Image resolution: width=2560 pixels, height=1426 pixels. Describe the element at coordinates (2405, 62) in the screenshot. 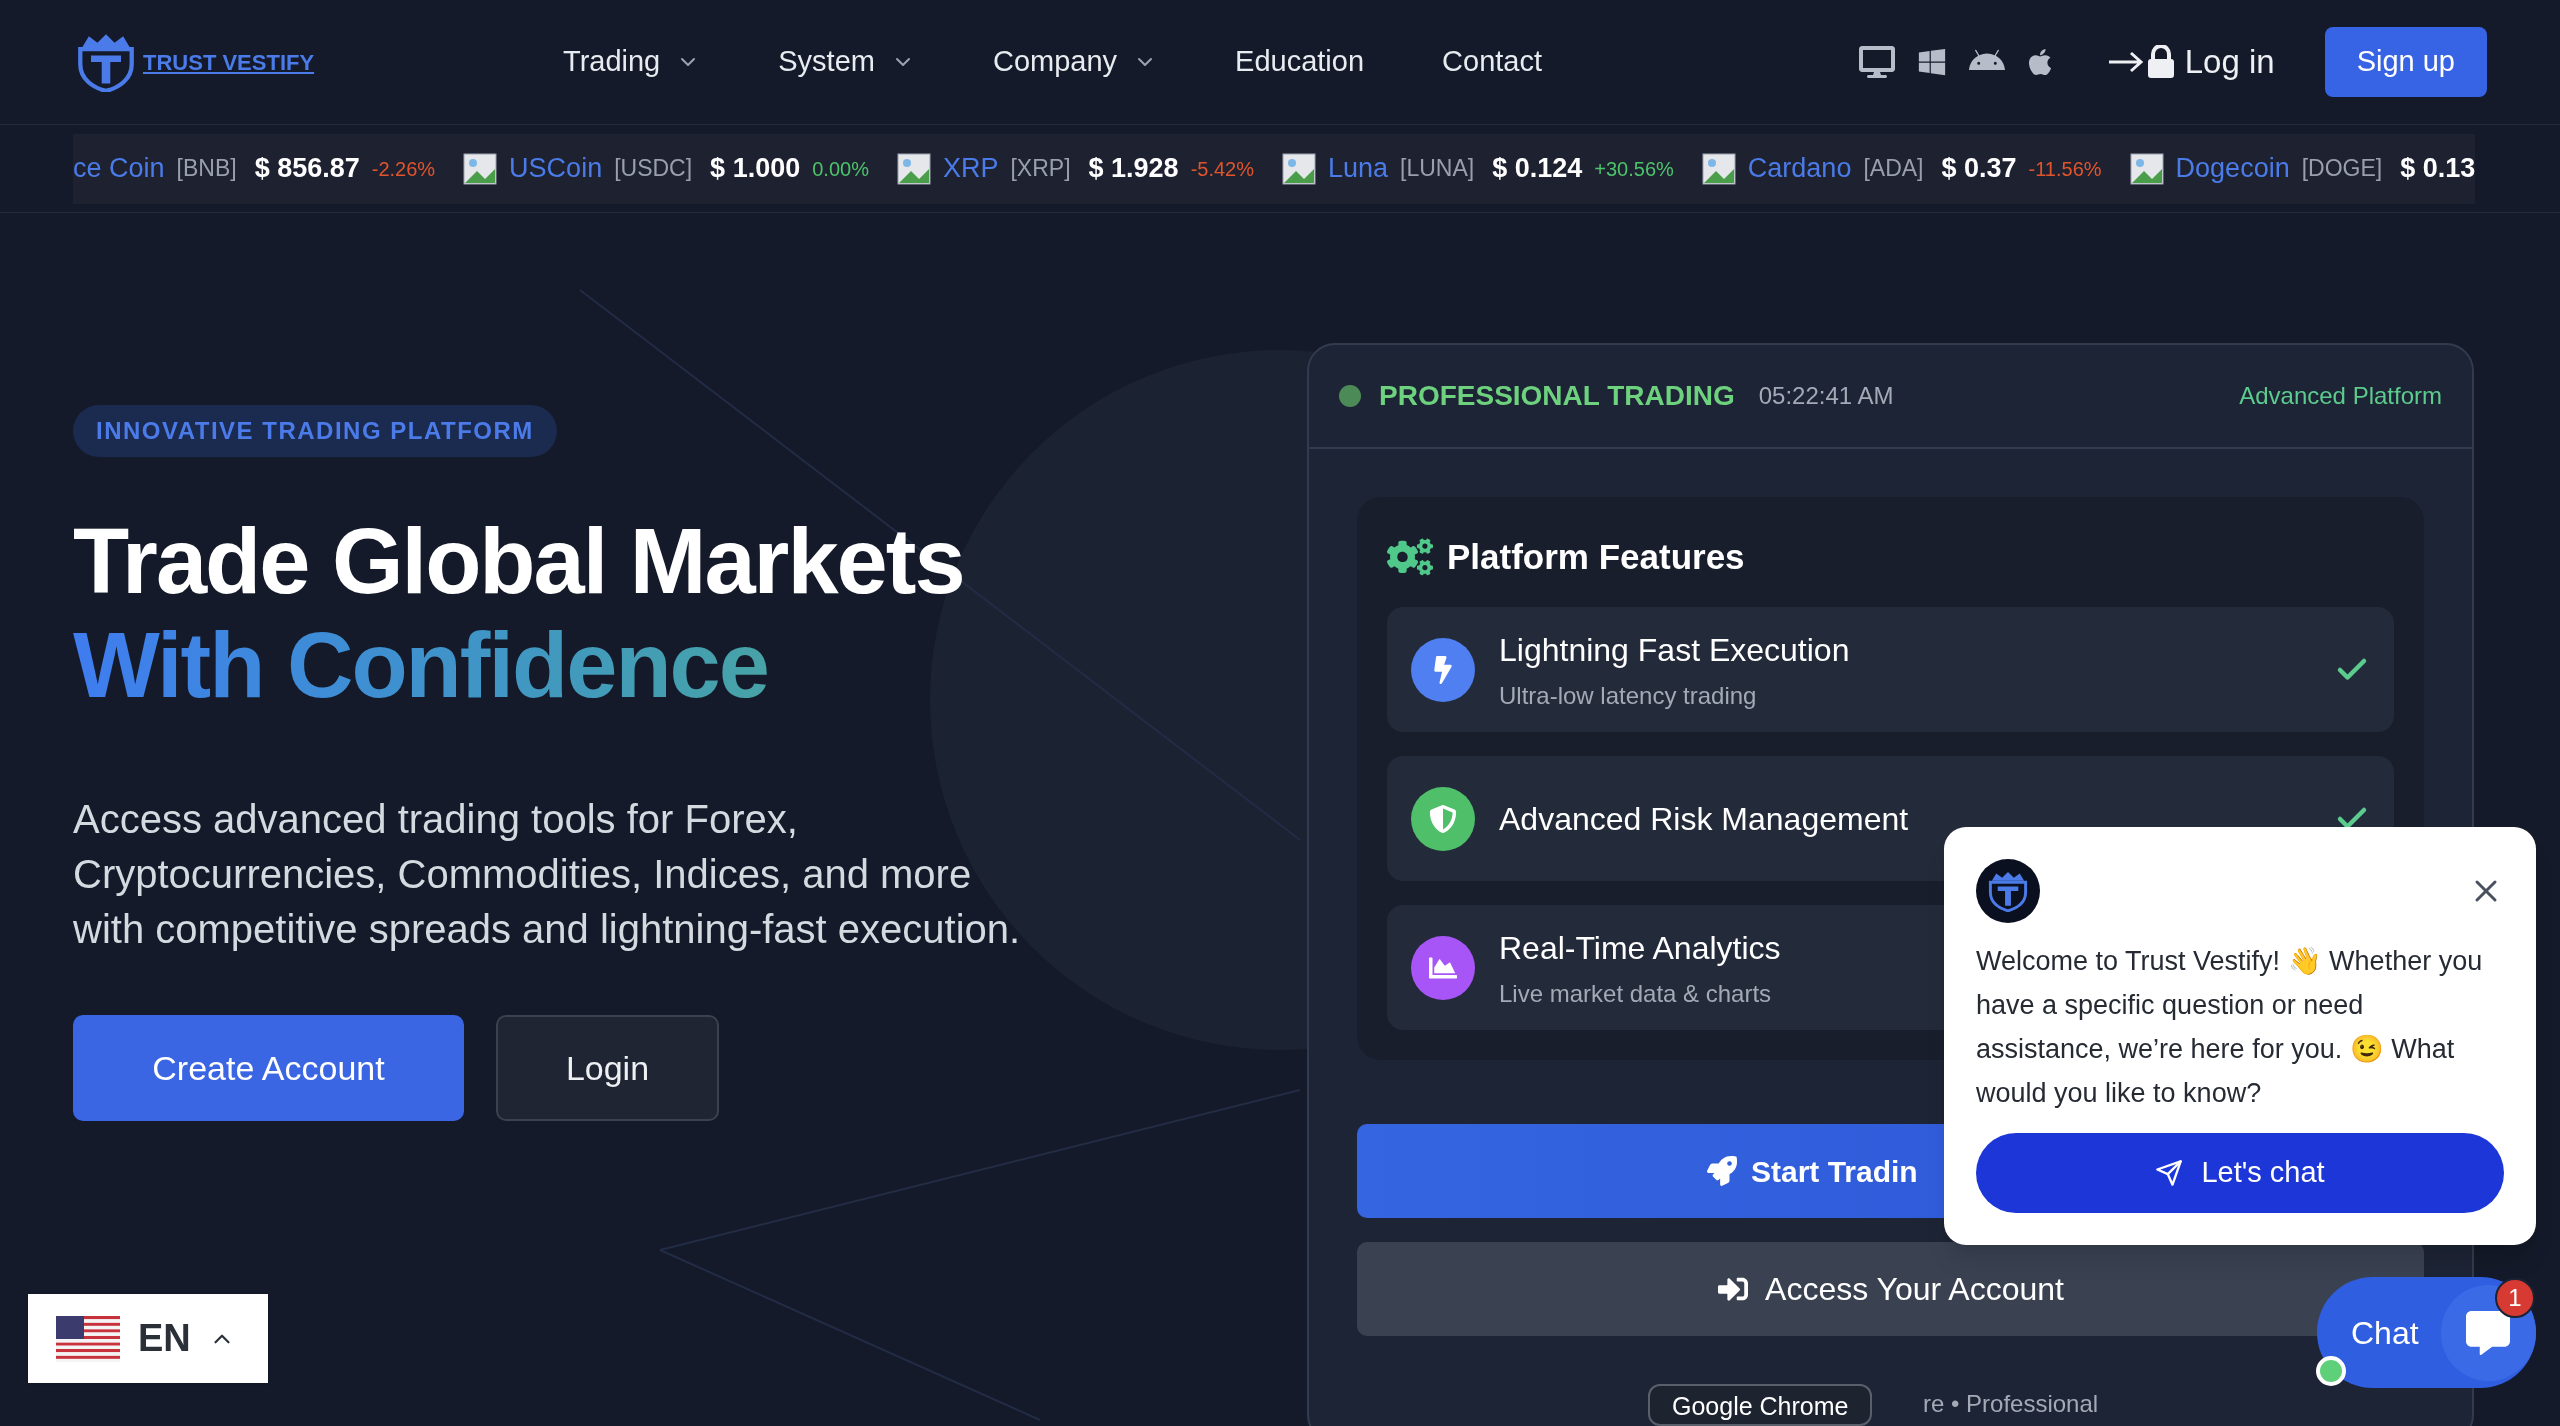

I see `sign-up-button: Sign up` at that location.